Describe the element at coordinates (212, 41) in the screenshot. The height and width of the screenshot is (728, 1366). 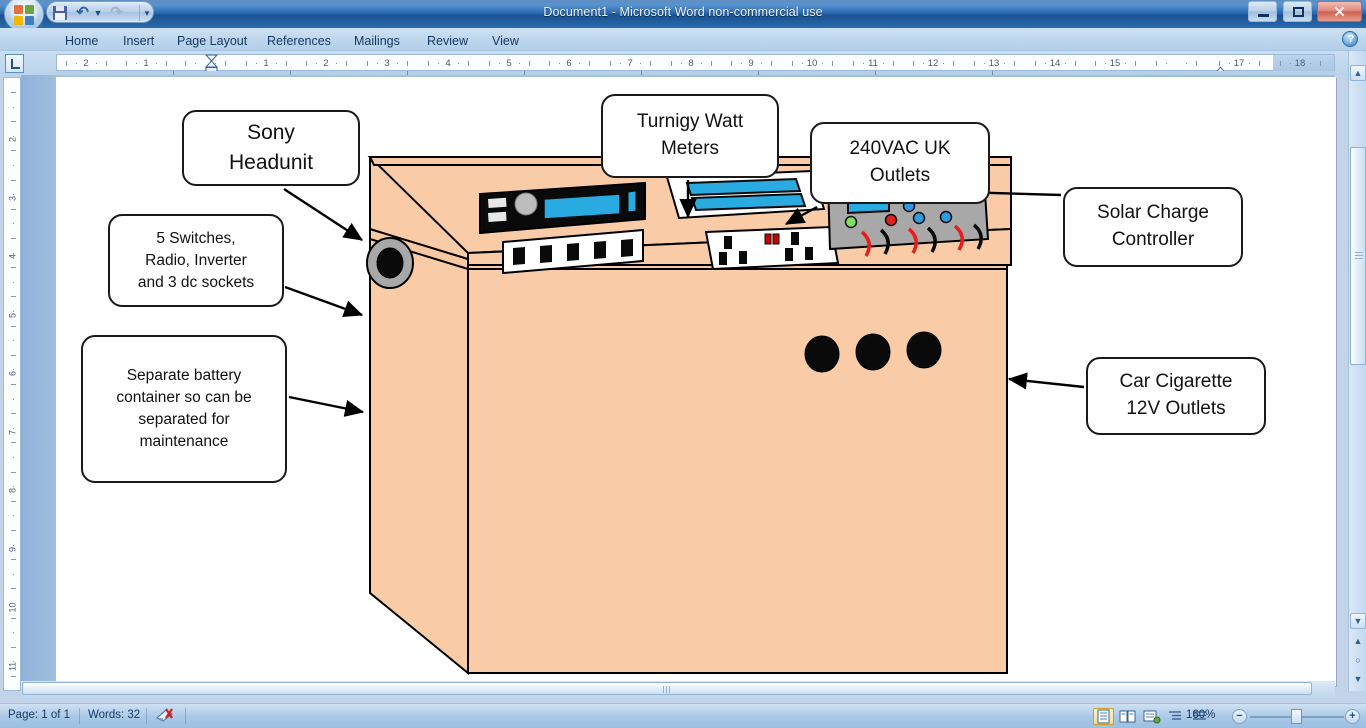
I see `tab-page-layout: Page Layout` at that location.